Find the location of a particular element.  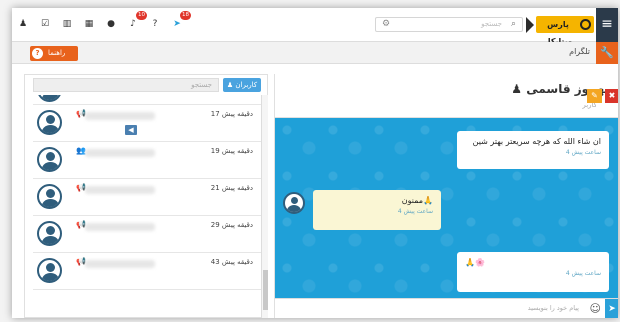

delete-button: ✖ is located at coordinates (611, 96).